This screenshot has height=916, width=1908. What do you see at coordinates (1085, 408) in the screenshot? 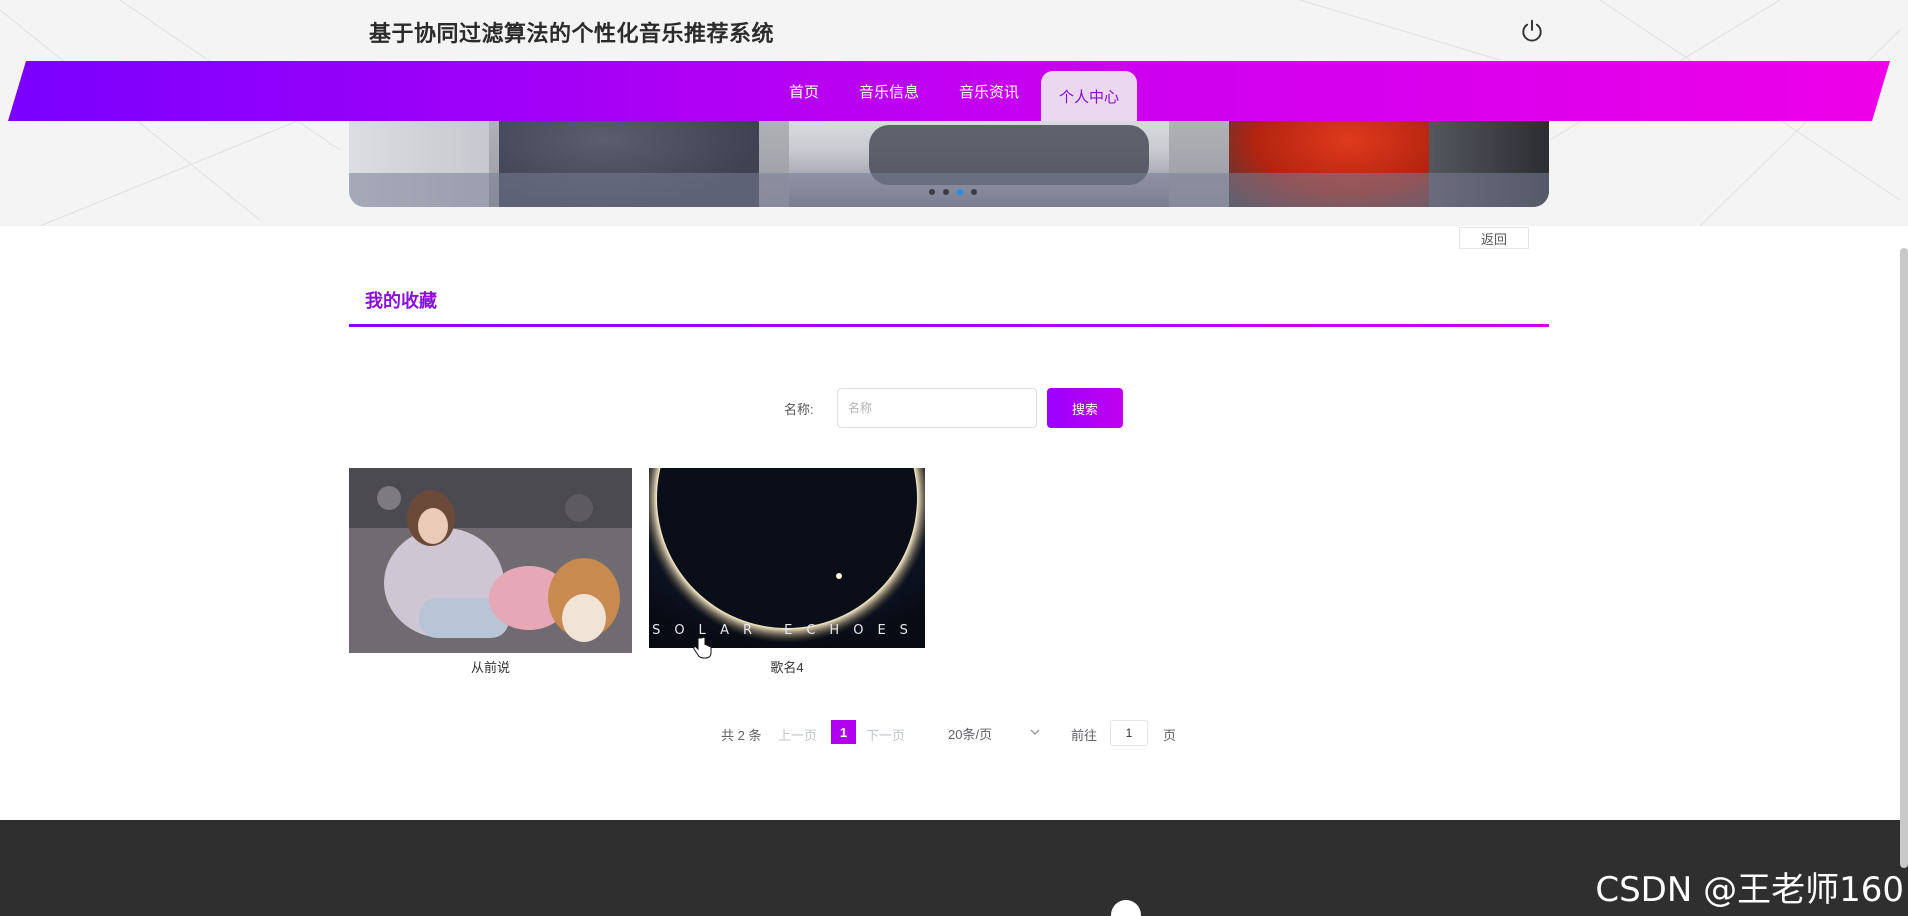
I see `search-button: 搜索` at bounding box center [1085, 408].